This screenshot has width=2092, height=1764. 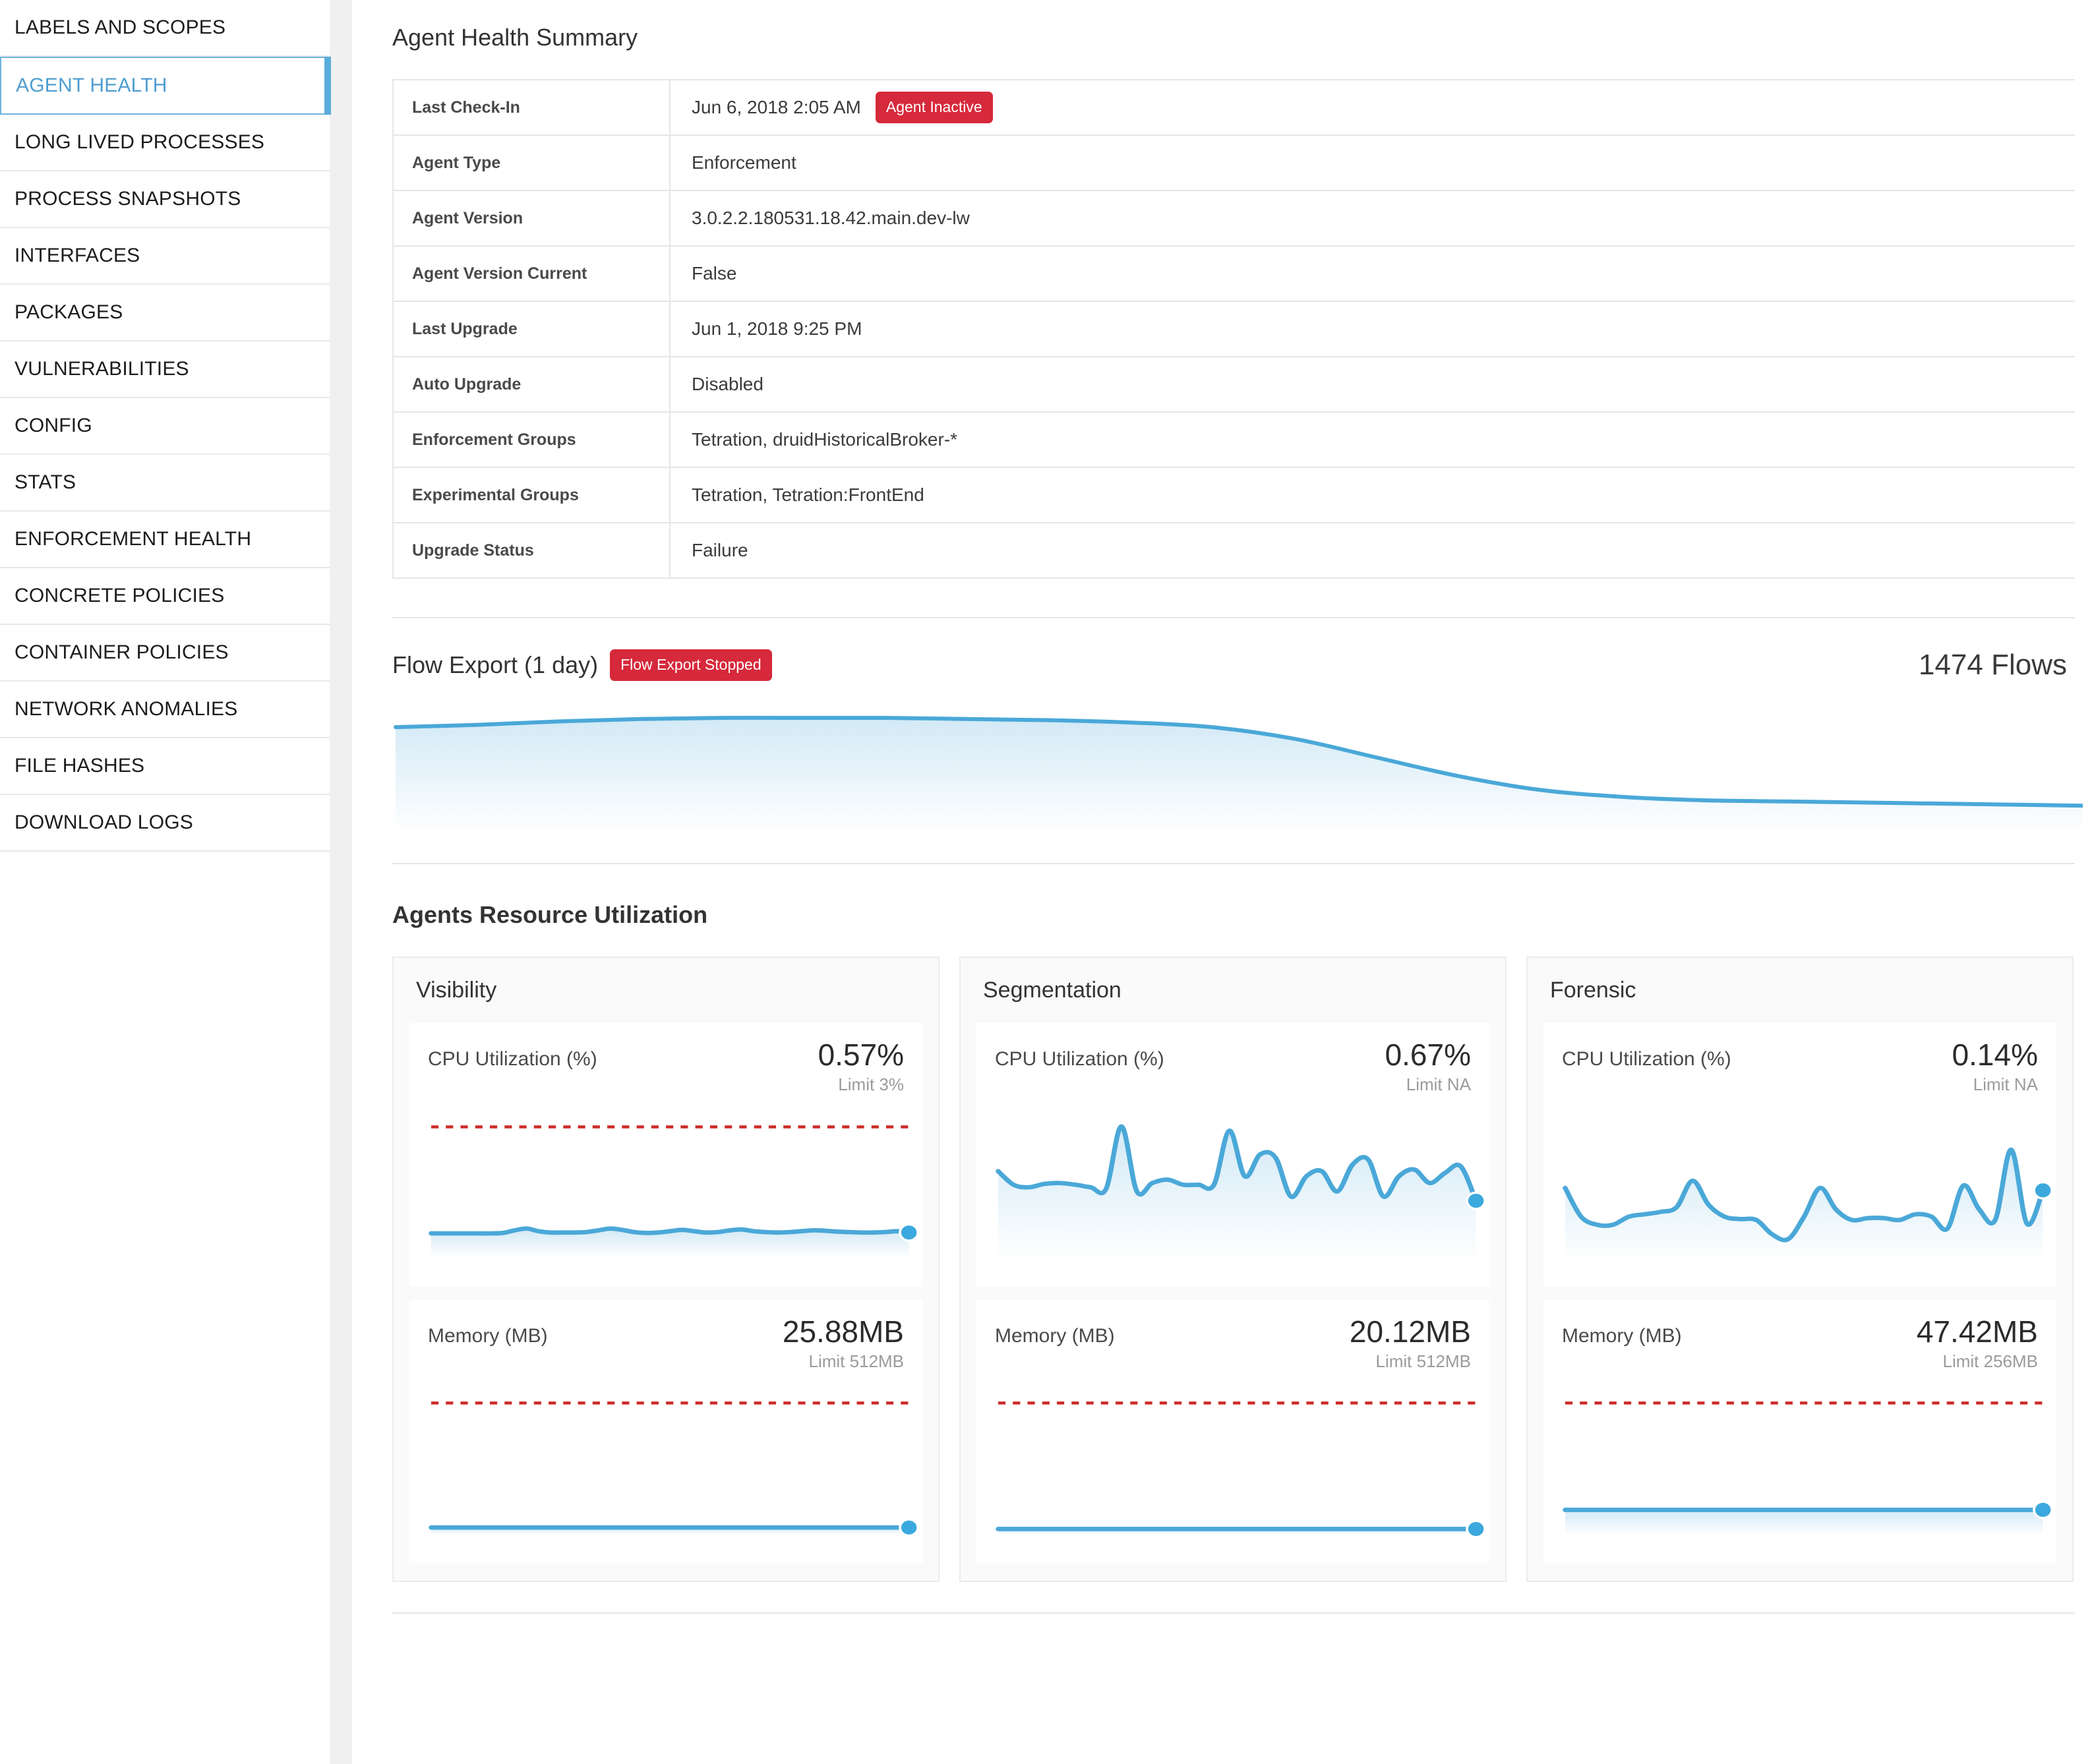 What do you see at coordinates (69, 312) in the screenshot?
I see `sidebar-item-label: PACKAGES` at bounding box center [69, 312].